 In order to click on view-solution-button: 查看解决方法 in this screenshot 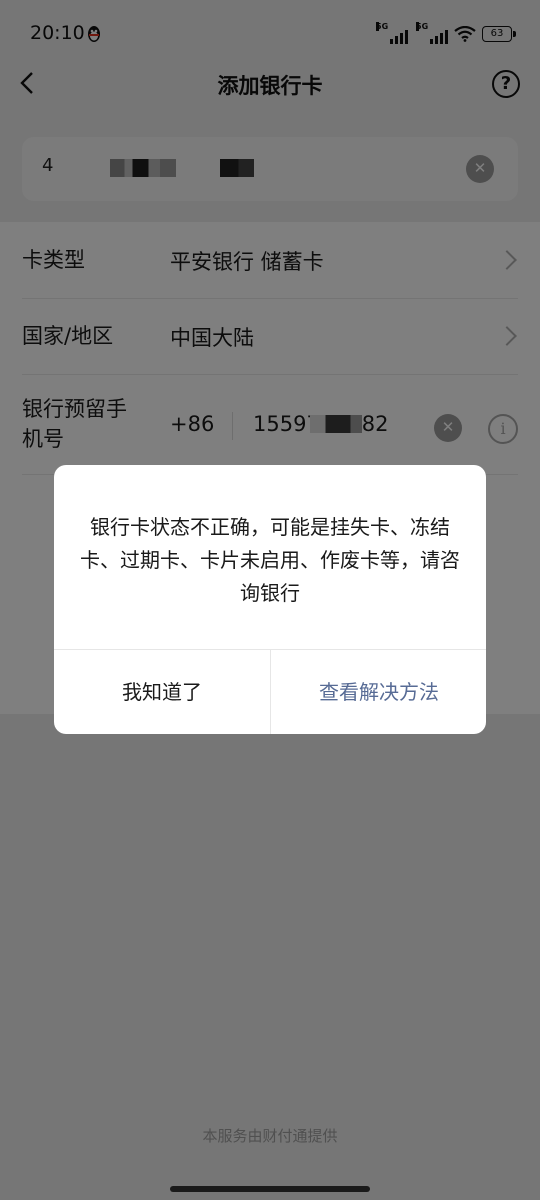, I will do `click(378, 692)`.